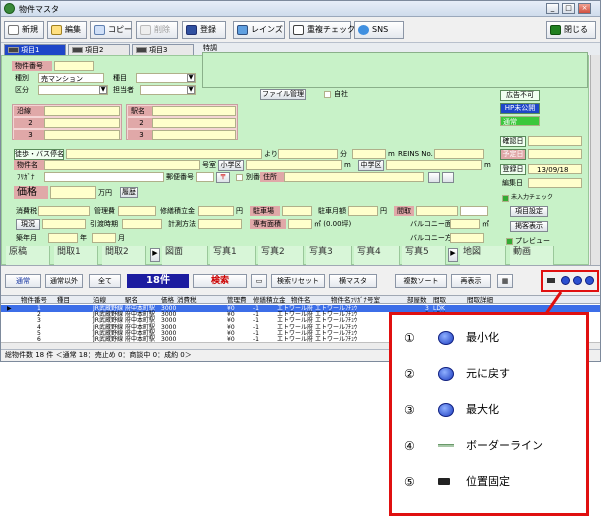 The width and height of the screenshot is (601, 520). I want to click on close-button: 閉じる, so click(571, 30).